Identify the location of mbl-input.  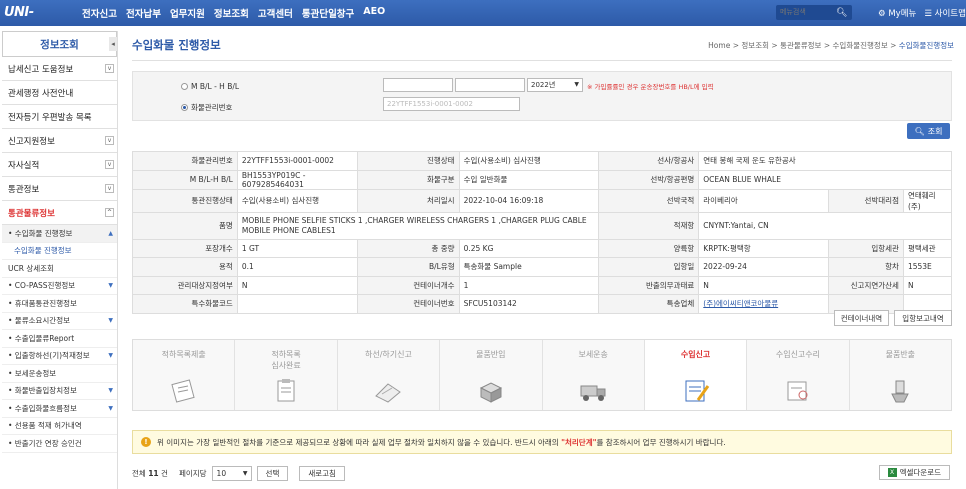
(418, 85).